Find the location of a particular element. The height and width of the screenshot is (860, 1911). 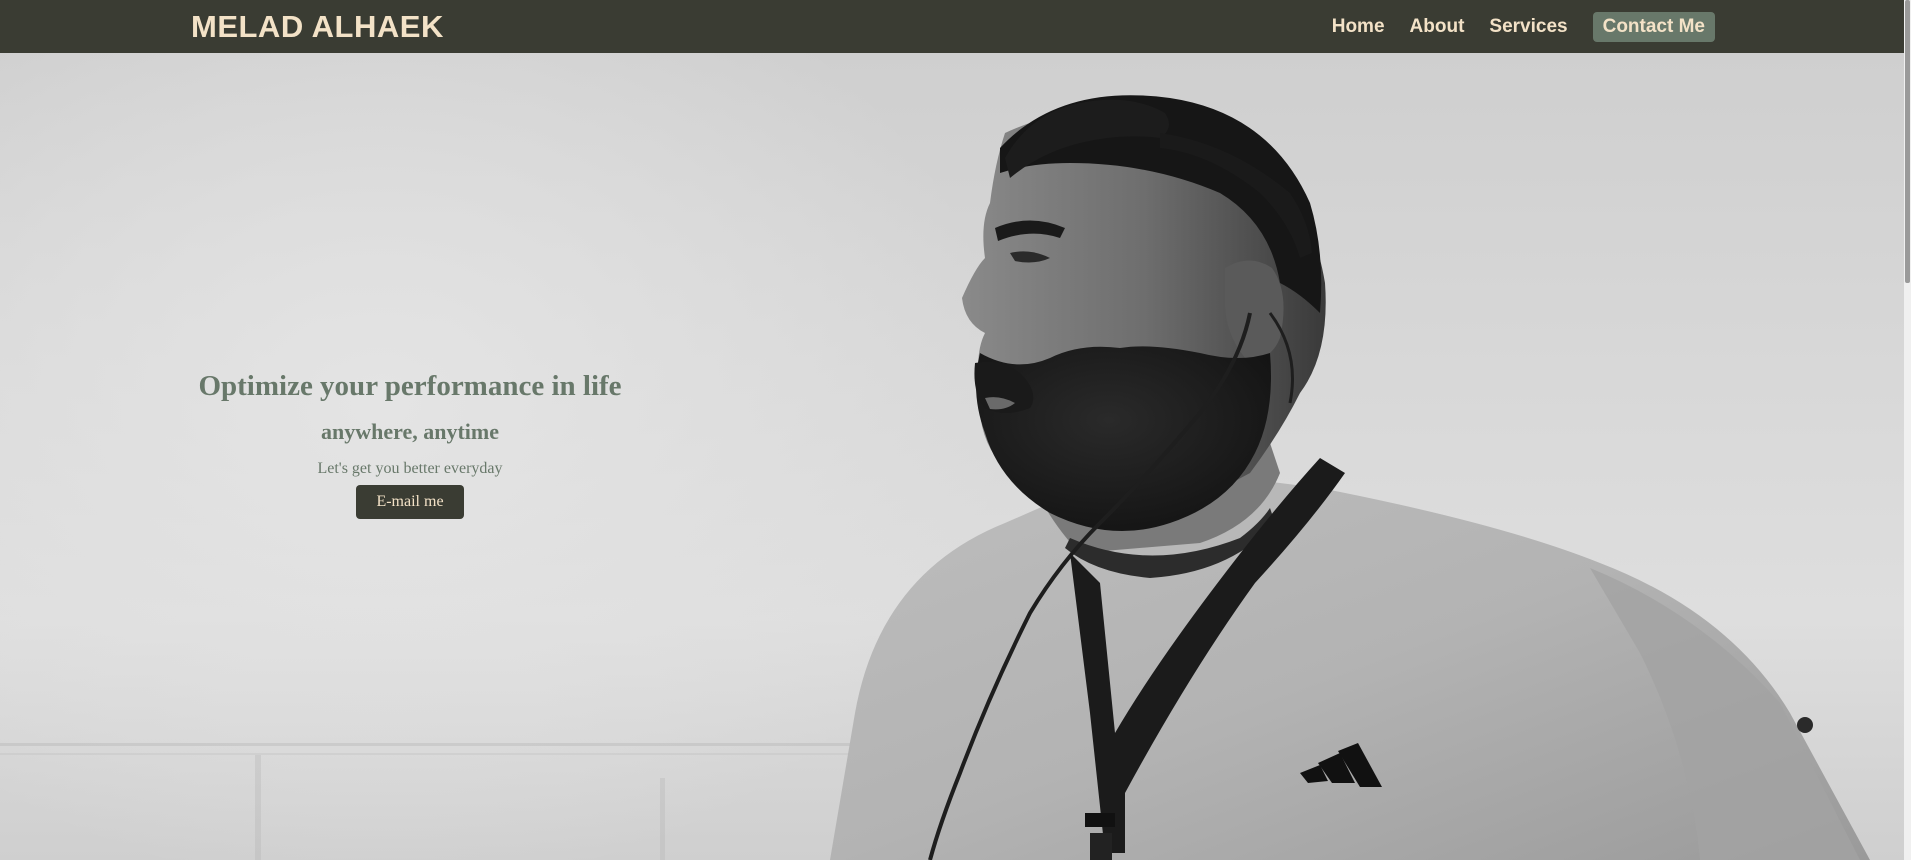

nav-links: Home About Services Contact Me is located at coordinates (1511, 27).